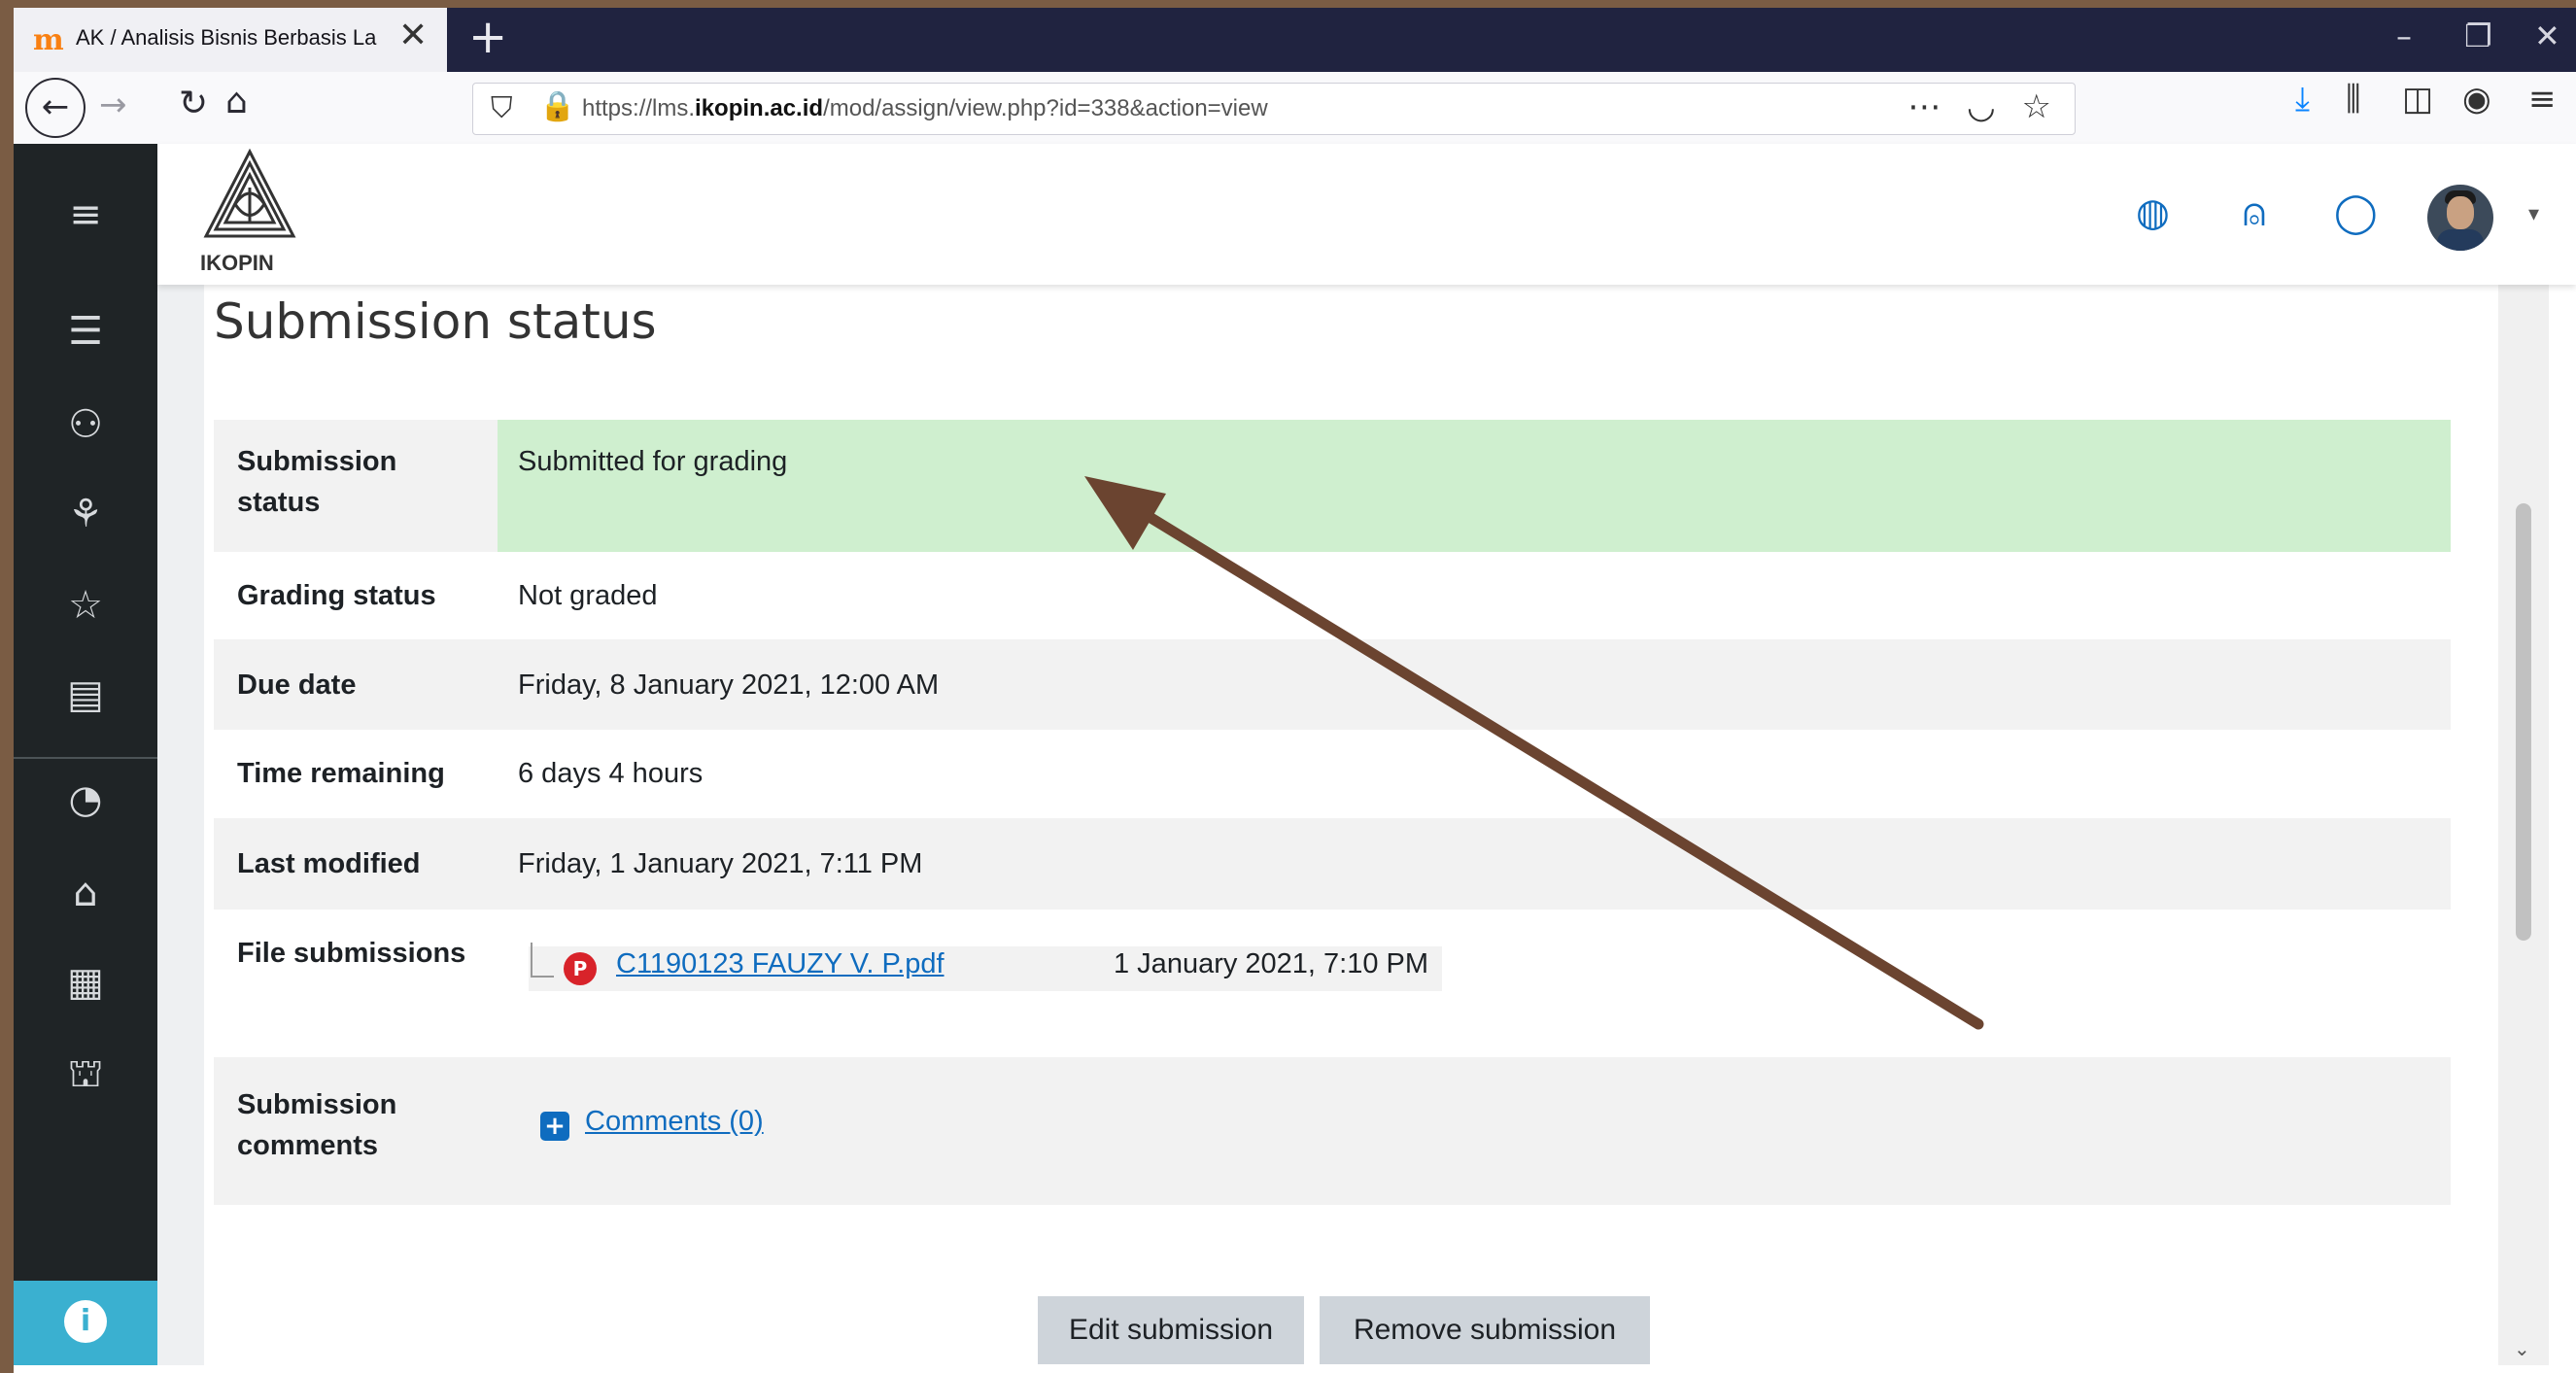  I want to click on last-modified-label: Last modified, so click(329, 863).